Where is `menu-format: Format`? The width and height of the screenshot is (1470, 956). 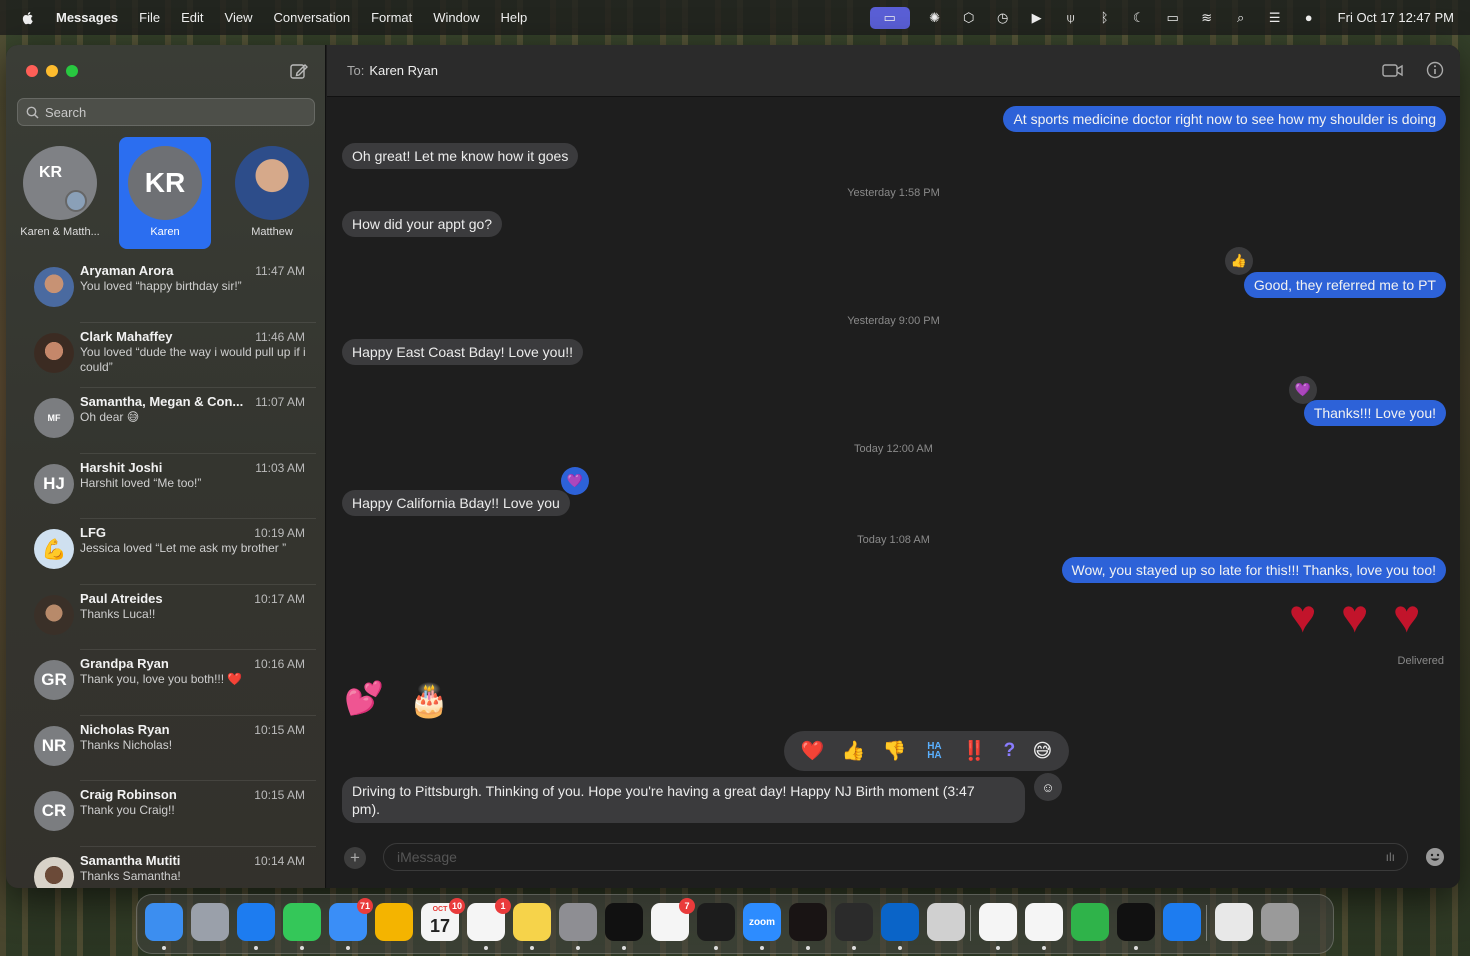
menu-format: Format is located at coordinates (391, 17).